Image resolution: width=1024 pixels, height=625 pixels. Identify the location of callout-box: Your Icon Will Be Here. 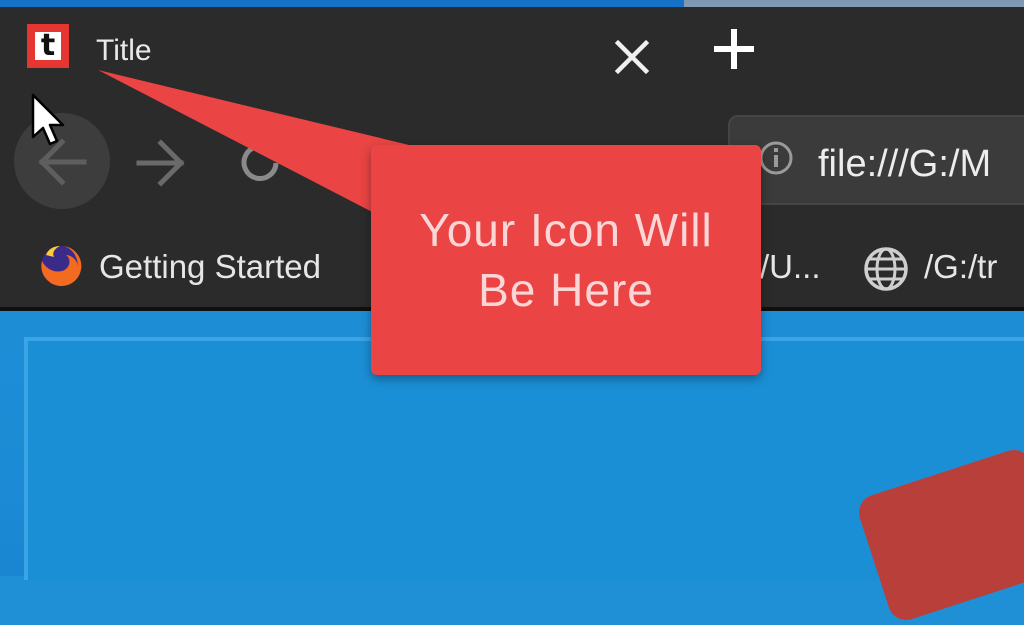
(566, 260).